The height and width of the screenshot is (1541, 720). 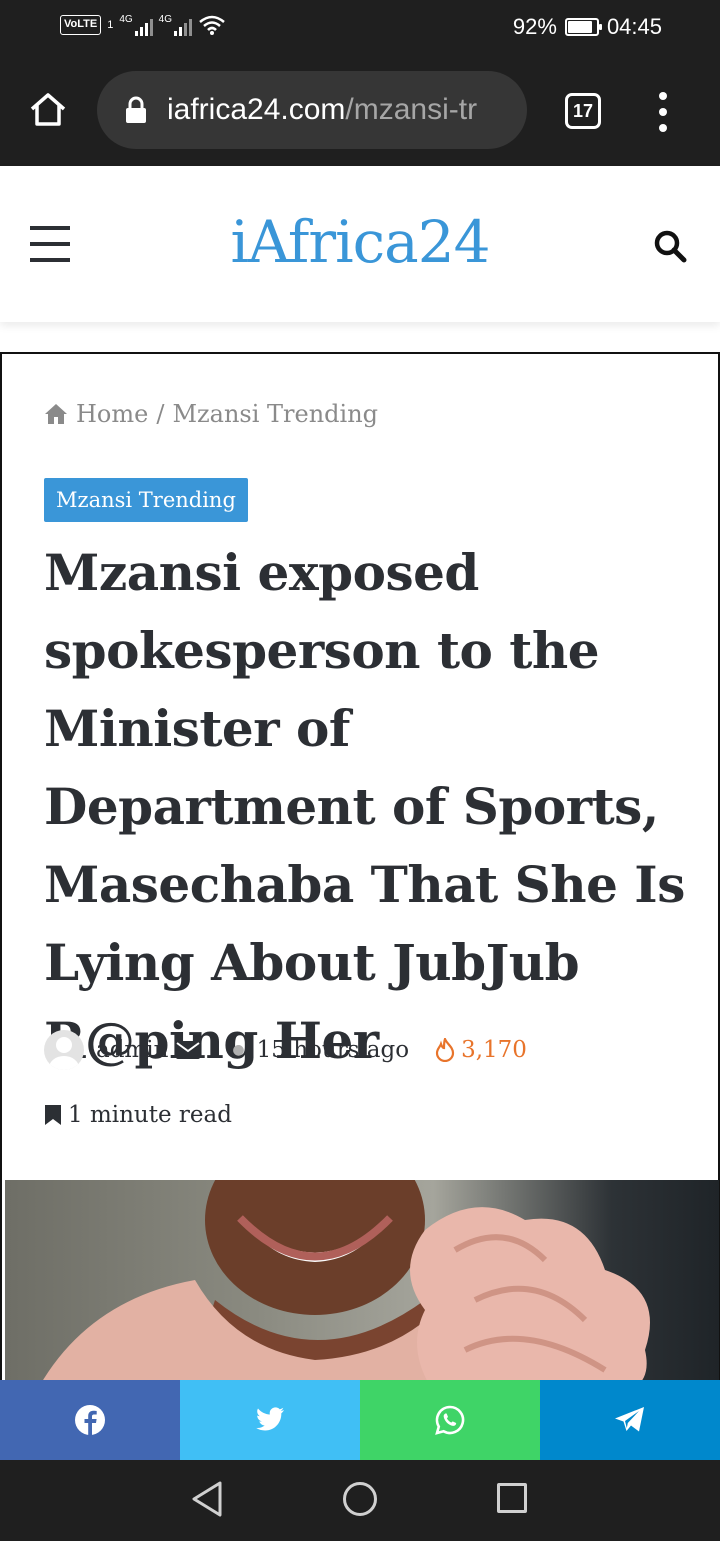 I want to click on article-meta: admin ● 15 hours ago 3,170, so click(x=285, y=1050).